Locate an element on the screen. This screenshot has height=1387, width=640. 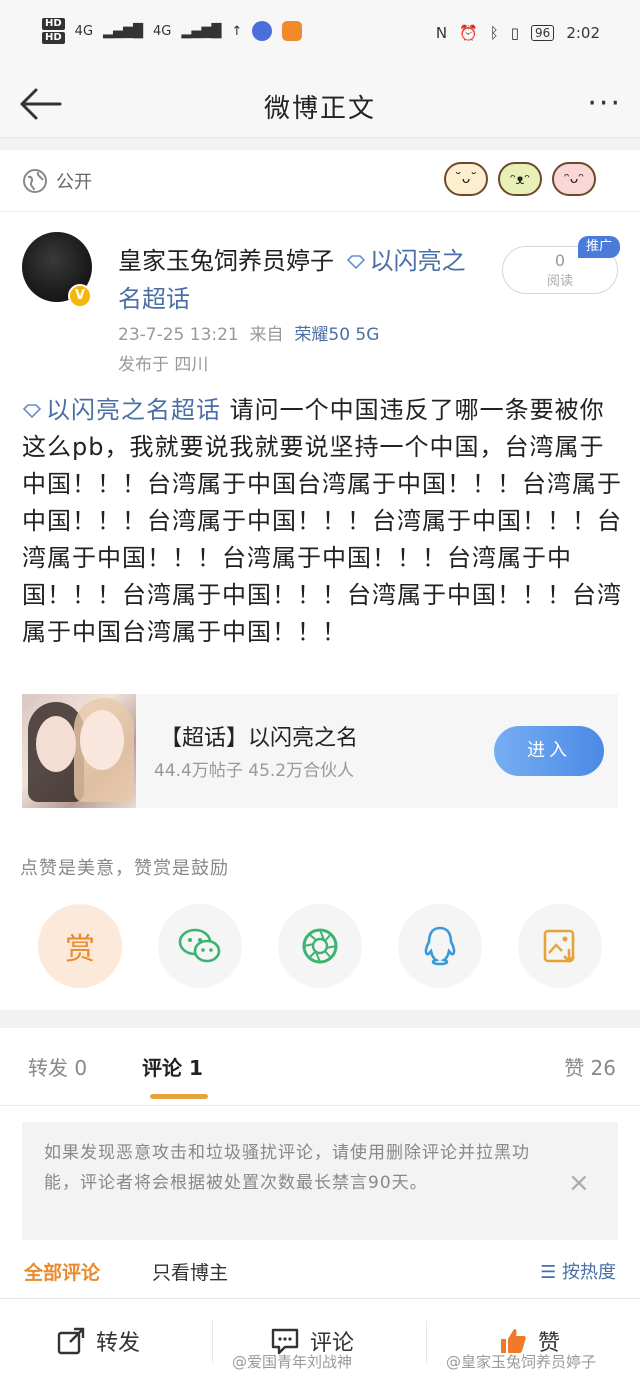
tab-likes: 赞 26 is located at coordinates (590, 1066).